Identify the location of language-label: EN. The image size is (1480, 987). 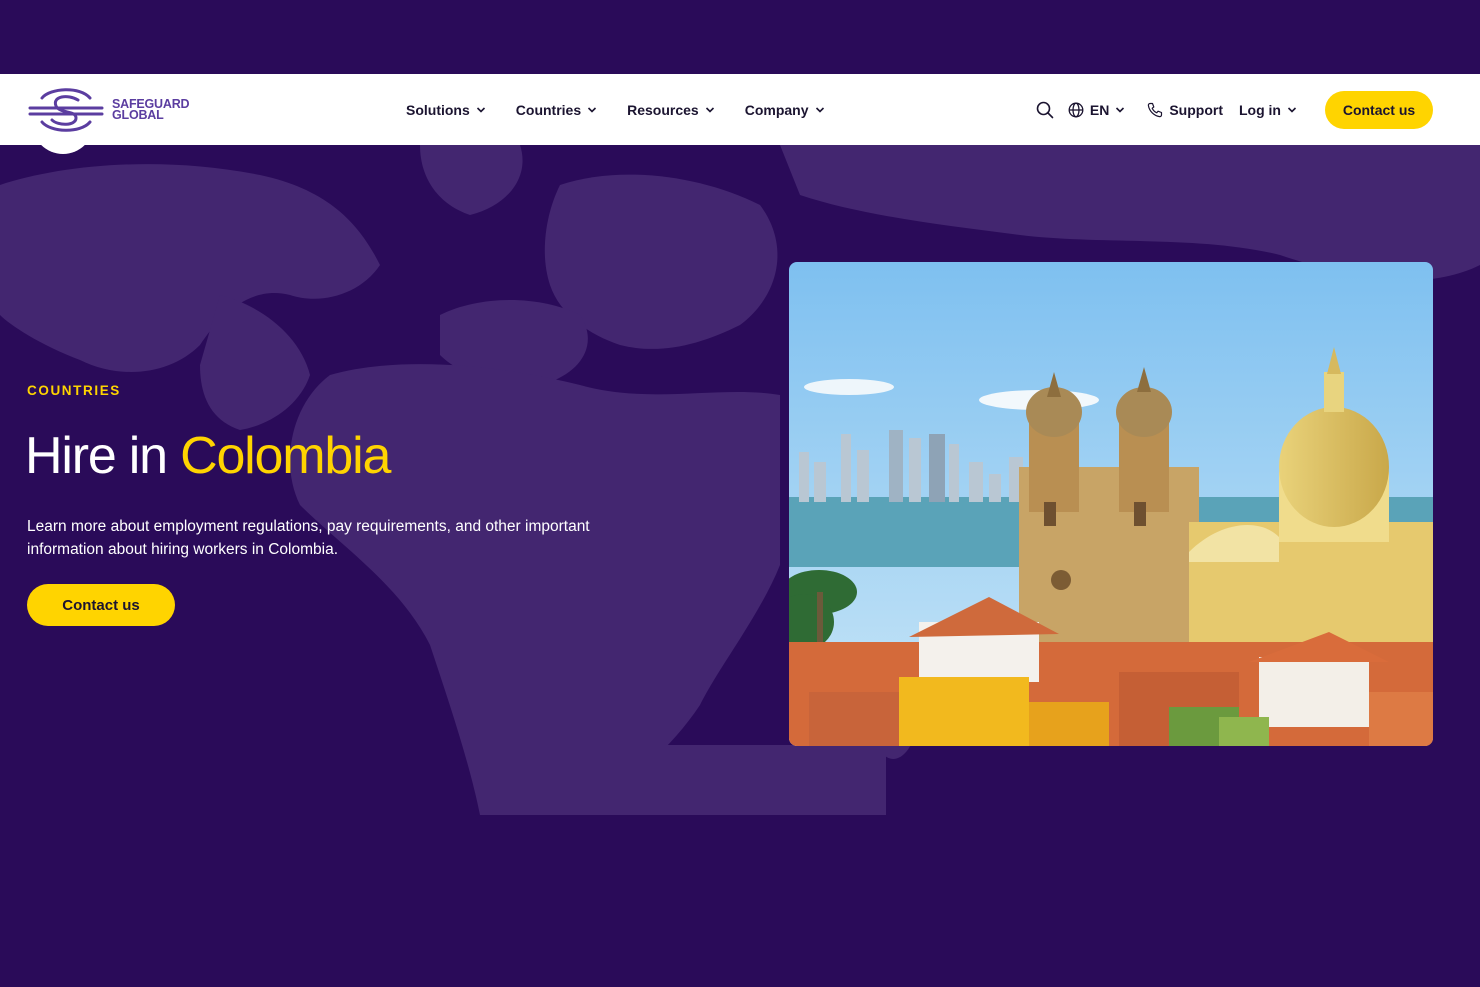
(1099, 109).